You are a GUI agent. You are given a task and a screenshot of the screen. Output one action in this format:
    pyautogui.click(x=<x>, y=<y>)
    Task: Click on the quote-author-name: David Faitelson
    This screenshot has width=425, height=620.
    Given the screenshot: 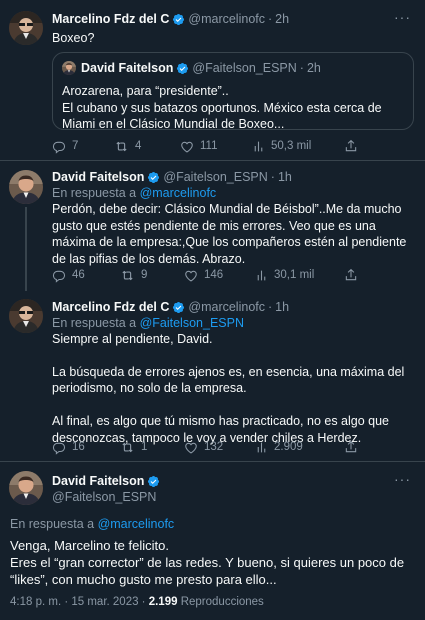 What is the action you would take?
    pyautogui.click(x=127, y=67)
    